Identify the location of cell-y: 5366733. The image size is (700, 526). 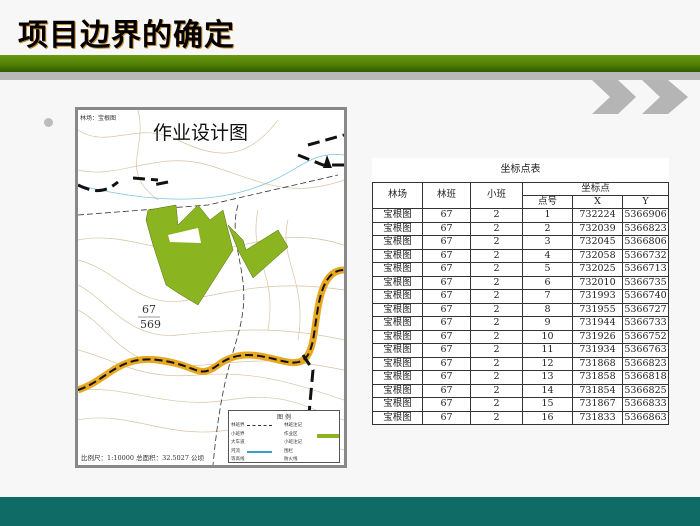
(645, 323).